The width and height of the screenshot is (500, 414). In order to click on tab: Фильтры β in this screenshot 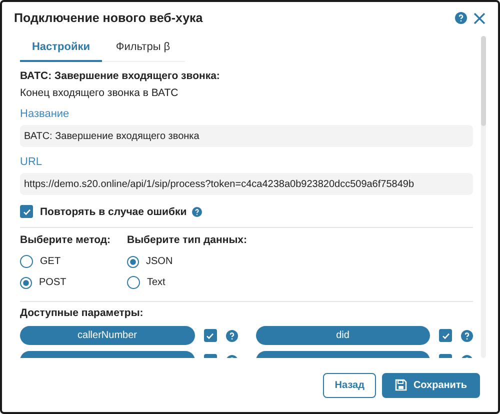, I will do `click(143, 48)`.